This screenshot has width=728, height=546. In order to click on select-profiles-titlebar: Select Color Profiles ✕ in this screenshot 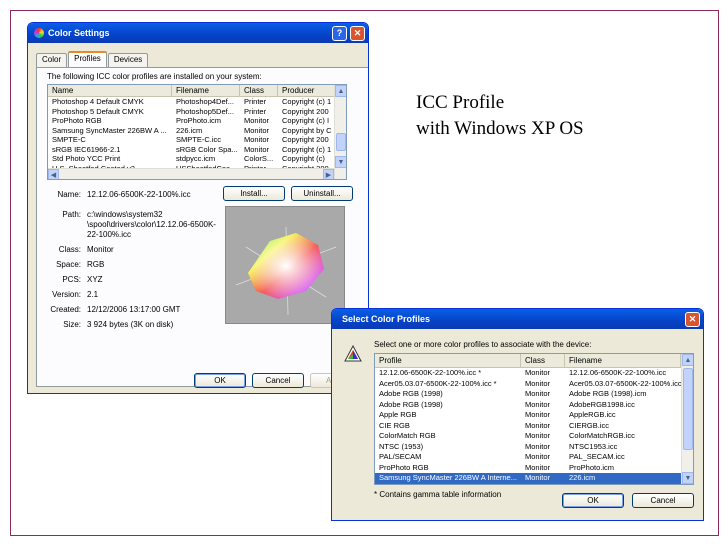, I will do `click(517, 319)`.